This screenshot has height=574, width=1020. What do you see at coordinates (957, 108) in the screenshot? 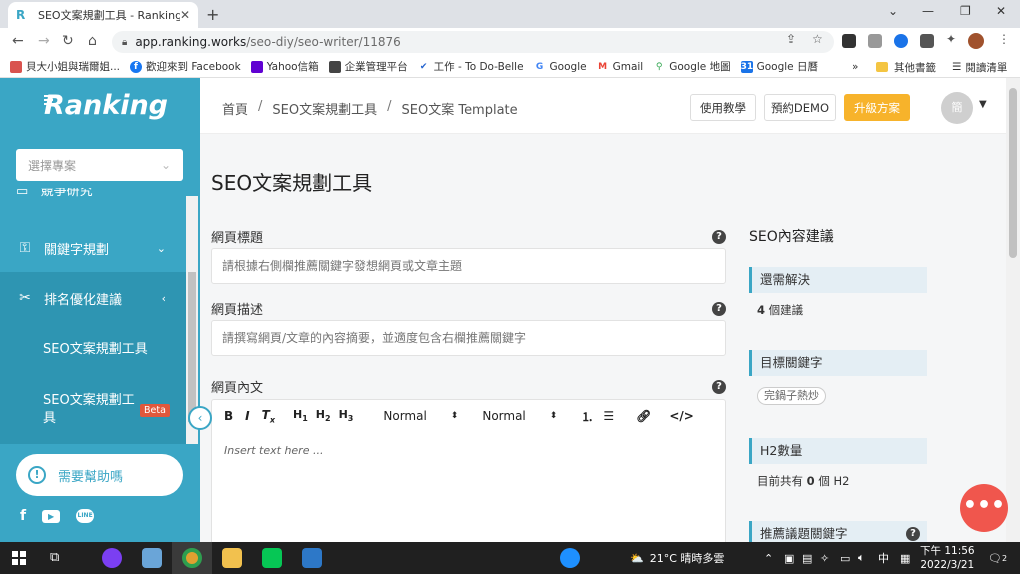
I see `user-avatar: 簡` at bounding box center [957, 108].